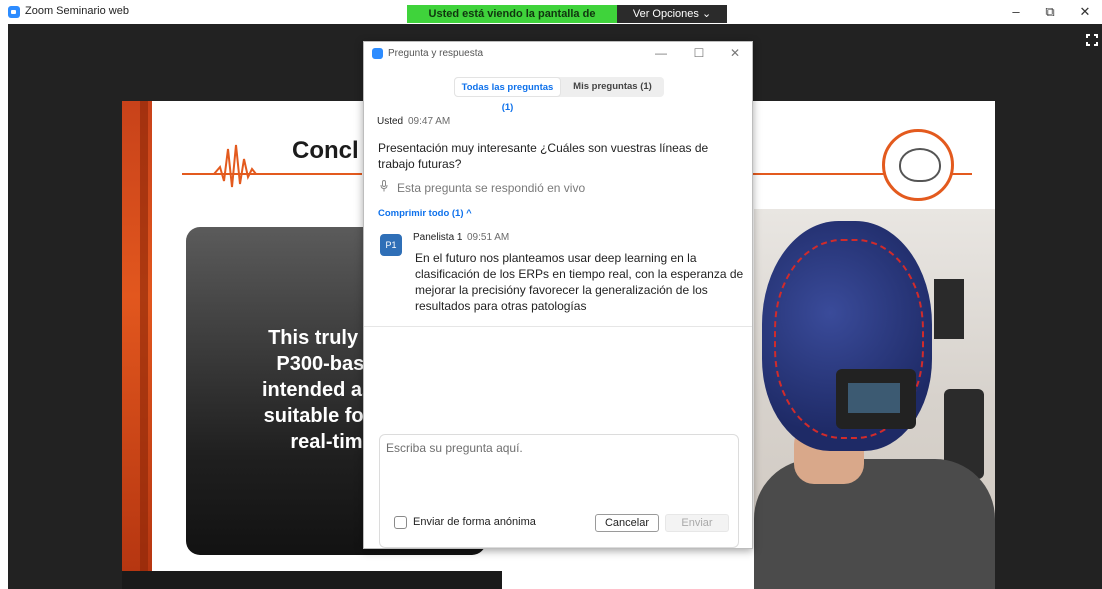 Image resolution: width=1102 pixels, height=589 pixels. Describe the element at coordinates (425, 213) in the screenshot. I see `collapse-all-link: Comprimir todo (1) ^` at that location.